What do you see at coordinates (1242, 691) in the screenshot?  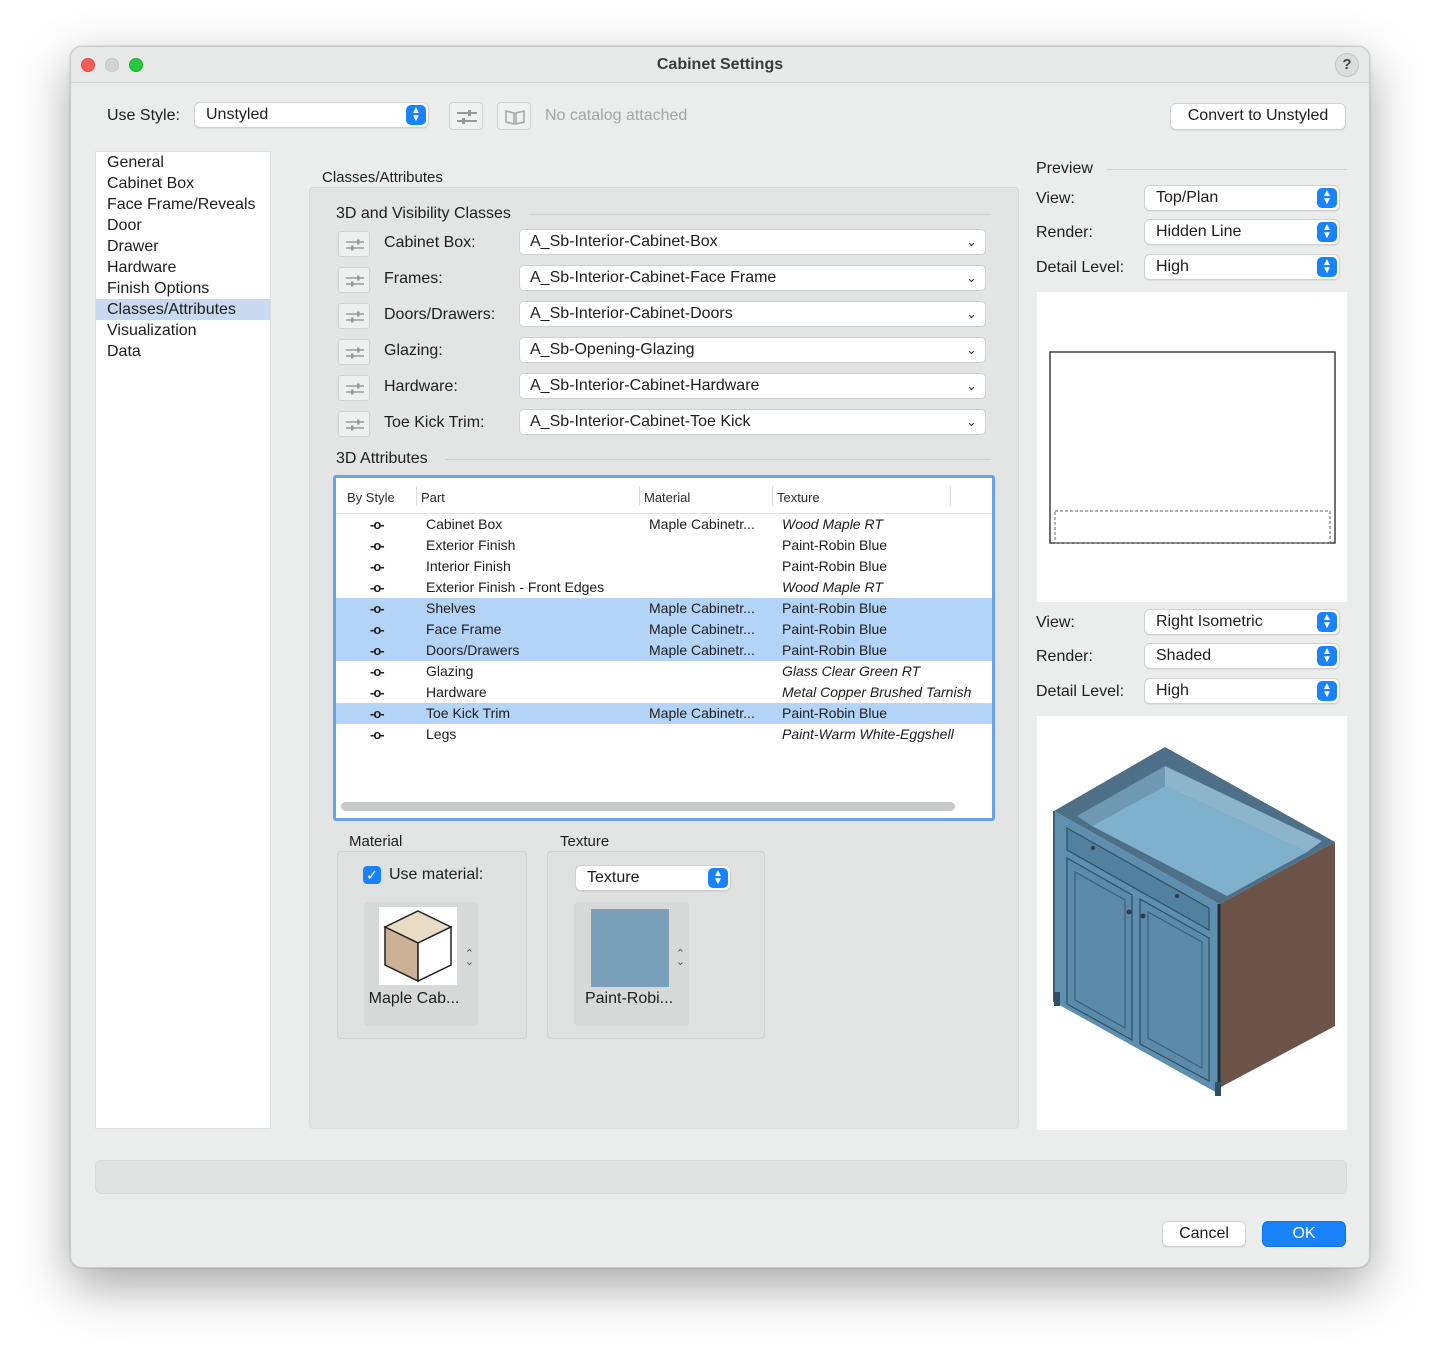 I see `preview-bottom-detail-popup: High ▲ ▼` at bounding box center [1242, 691].